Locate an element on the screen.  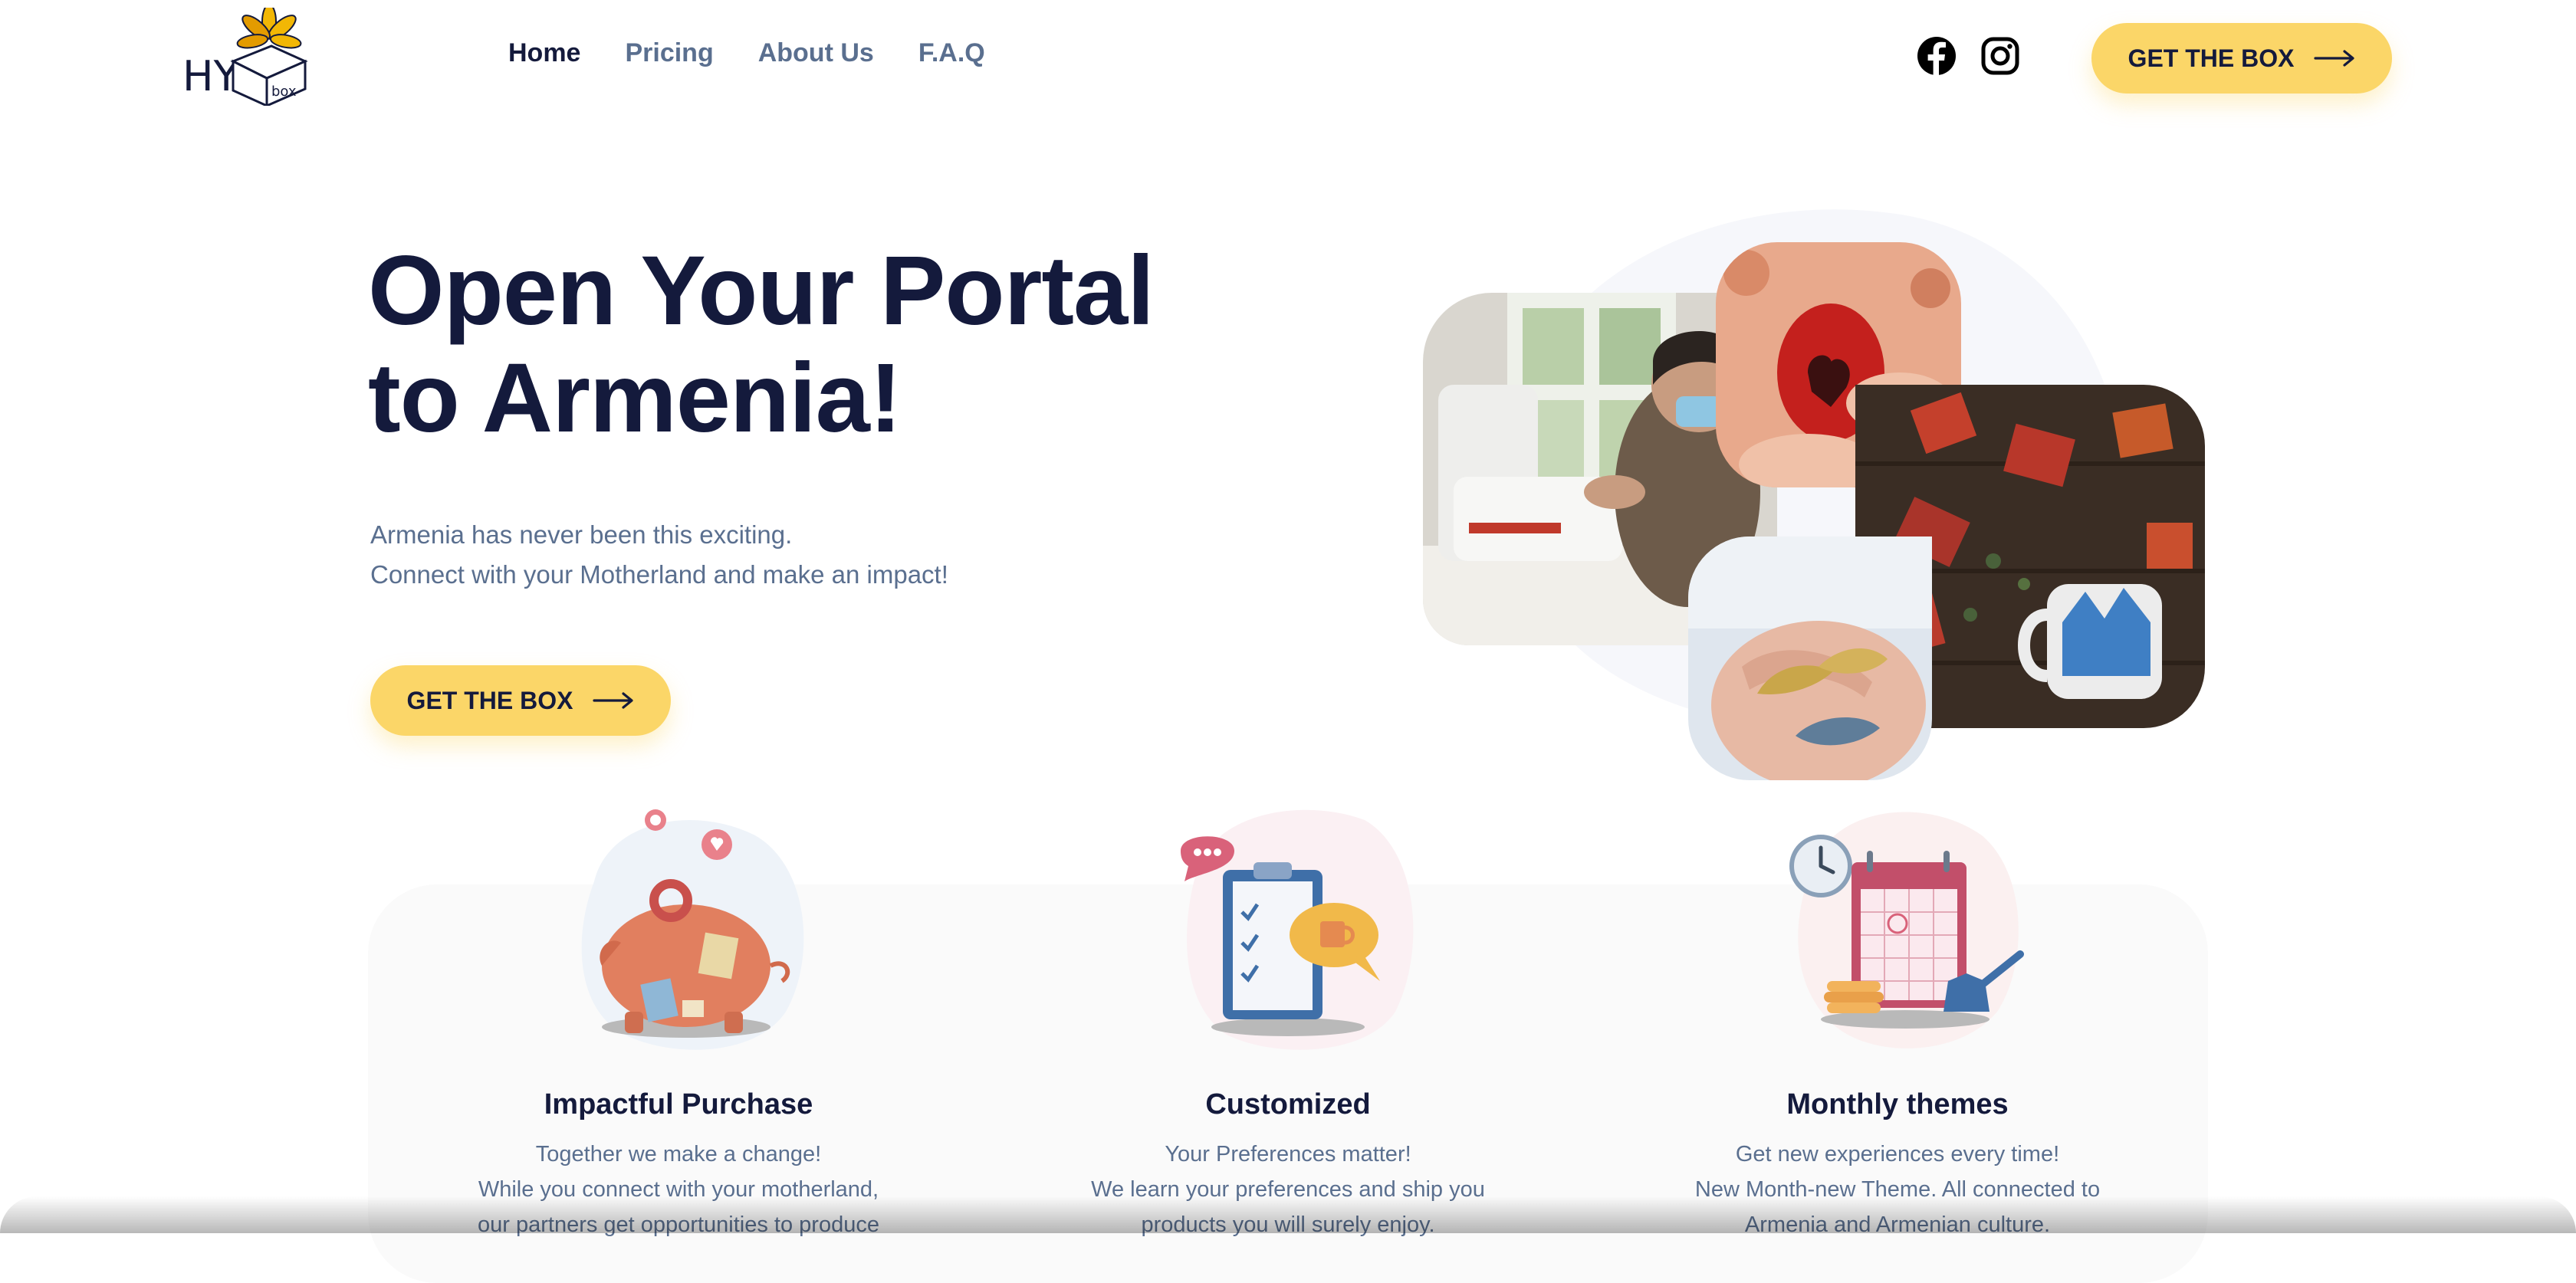
flower-icon is located at coordinates (269, 26).